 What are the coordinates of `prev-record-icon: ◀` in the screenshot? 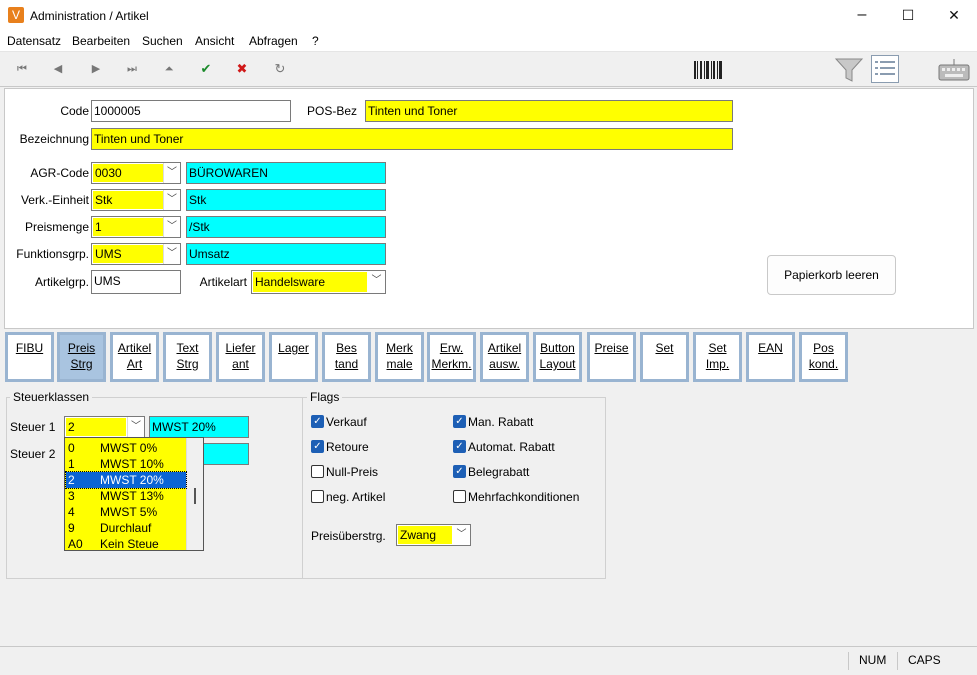 It's located at (58, 69).